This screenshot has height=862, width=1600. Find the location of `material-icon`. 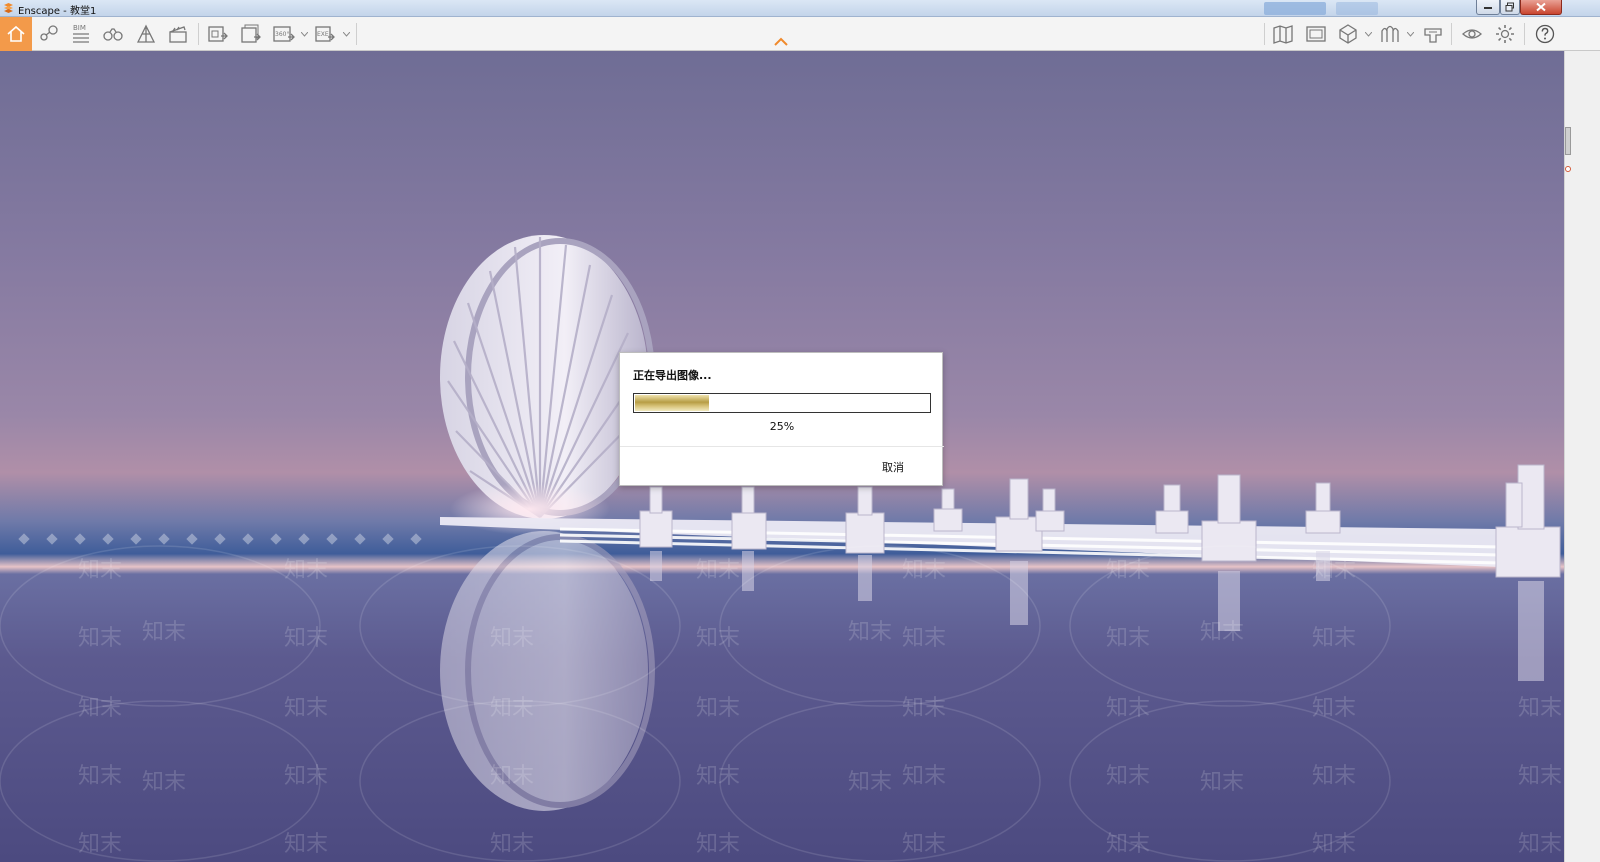

material-icon is located at coordinates (1390, 33).